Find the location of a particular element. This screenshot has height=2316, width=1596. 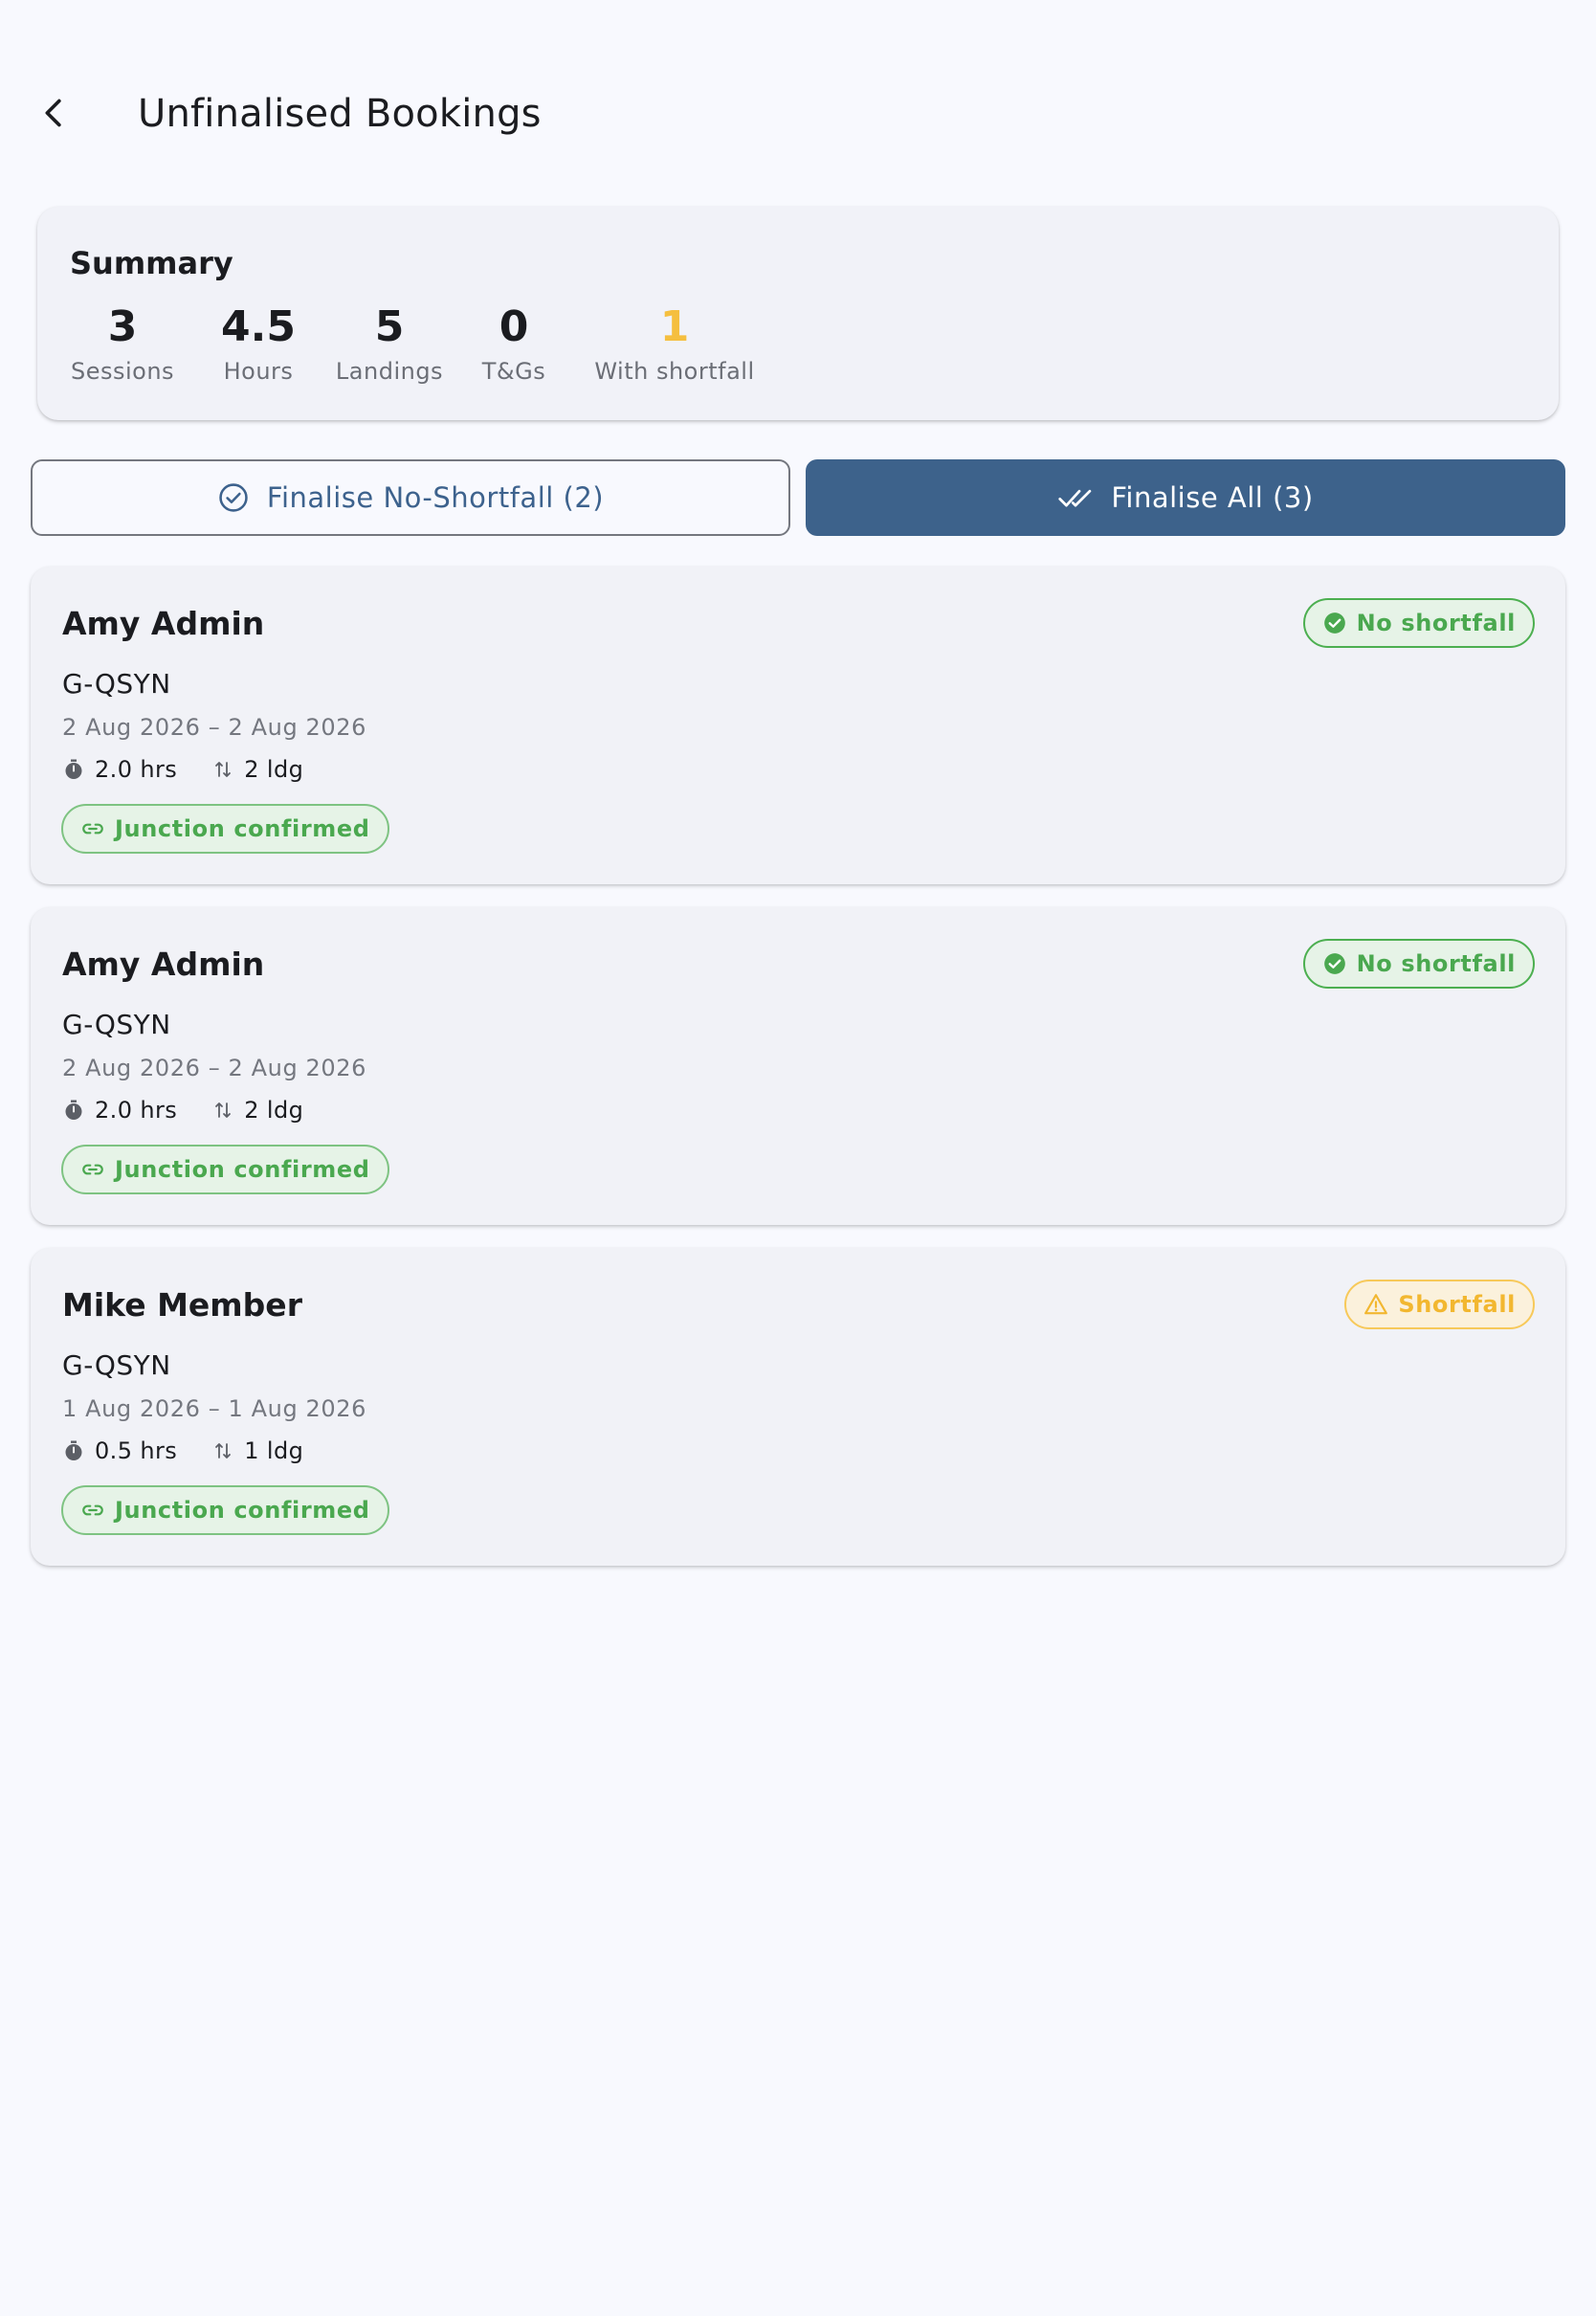

stat-value: 5 is located at coordinates (390, 326).